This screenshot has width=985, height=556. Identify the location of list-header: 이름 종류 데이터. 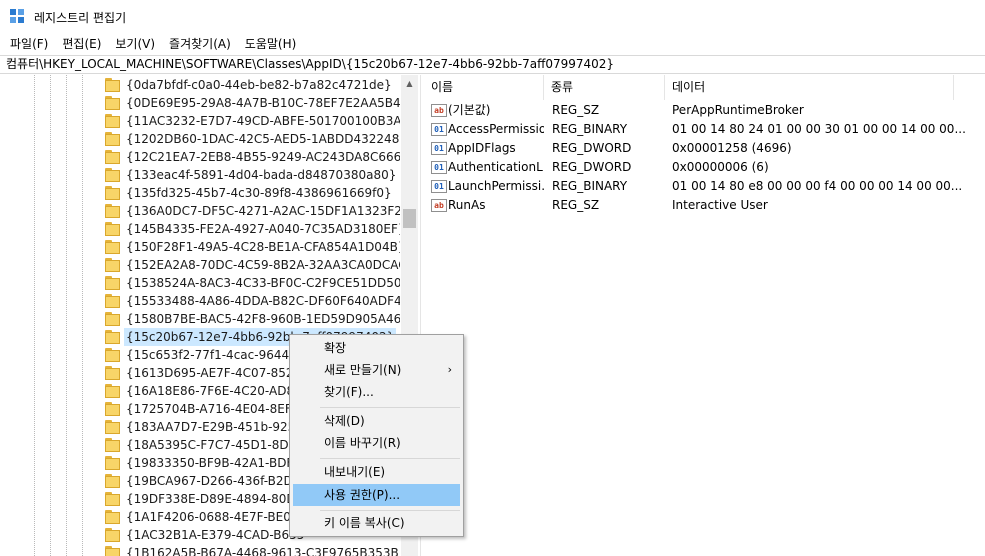
(705, 87).